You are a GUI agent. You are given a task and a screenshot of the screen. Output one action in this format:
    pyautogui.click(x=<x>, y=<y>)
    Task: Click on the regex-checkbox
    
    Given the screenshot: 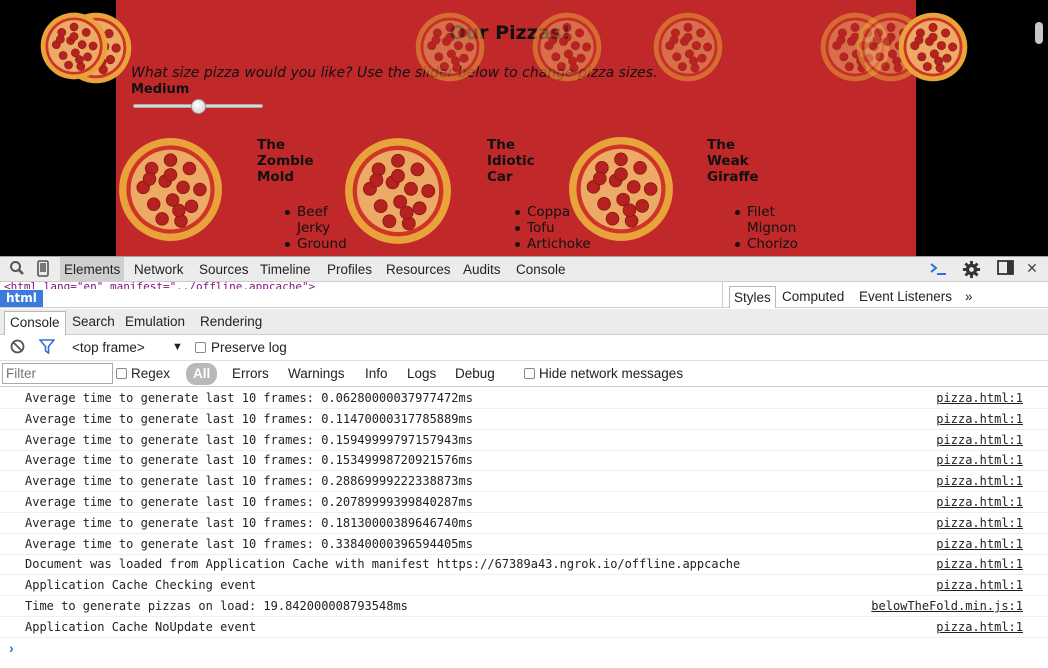 What is the action you would take?
    pyautogui.click(x=121, y=373)
    